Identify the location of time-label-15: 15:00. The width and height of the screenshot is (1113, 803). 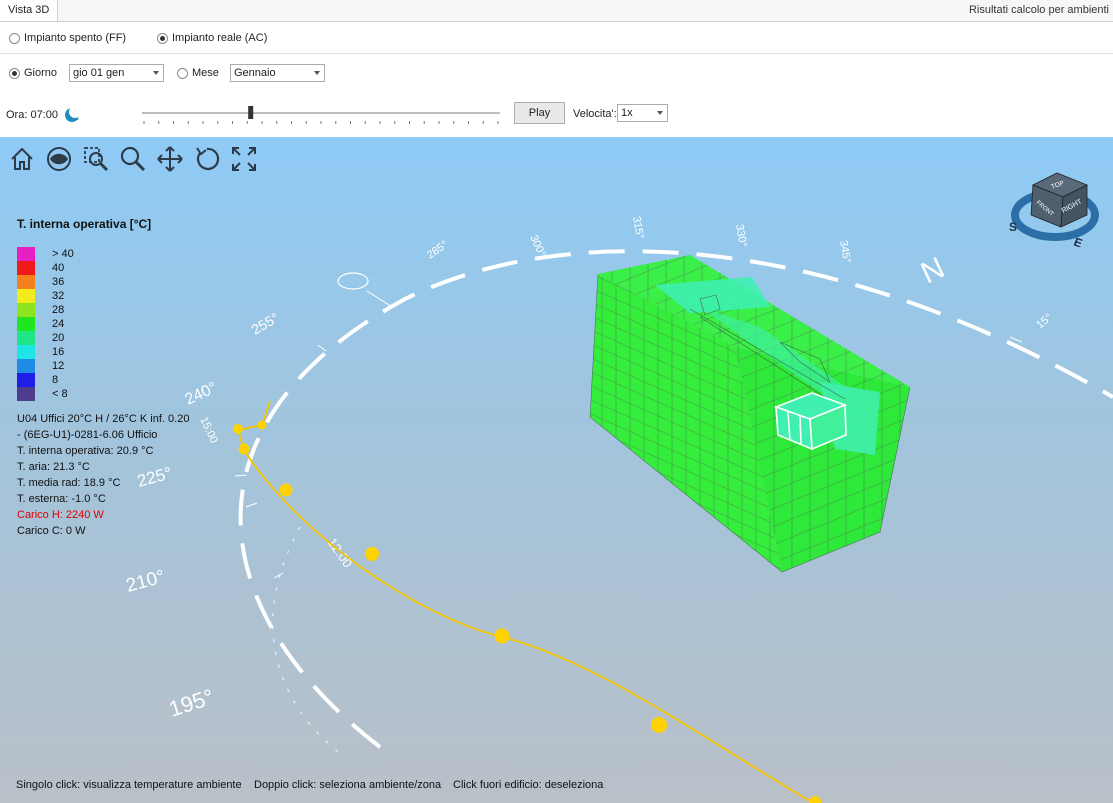
(208, 430).